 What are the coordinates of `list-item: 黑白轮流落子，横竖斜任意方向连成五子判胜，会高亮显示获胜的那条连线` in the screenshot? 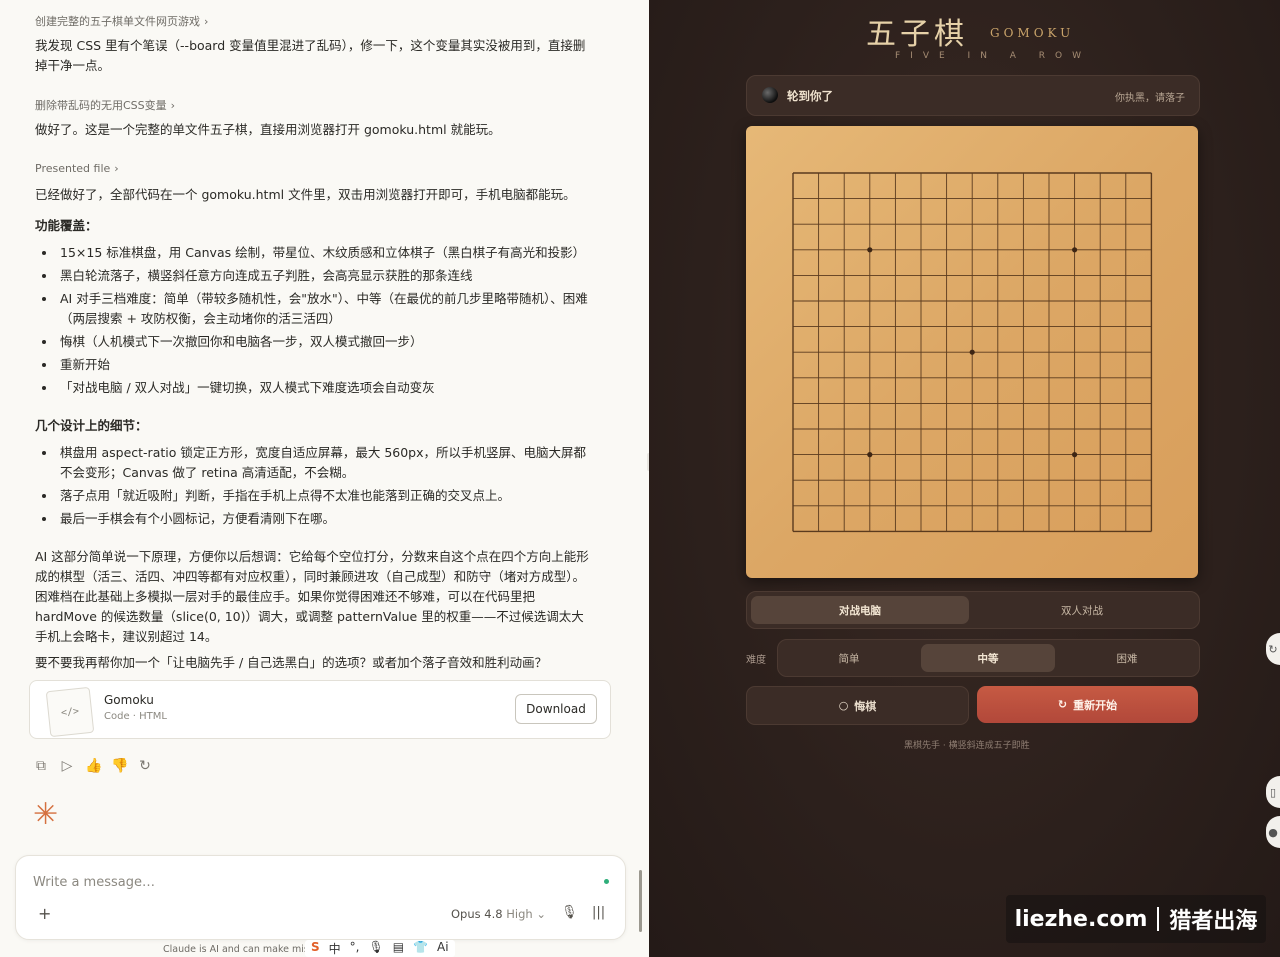 It's located at (315, 276).